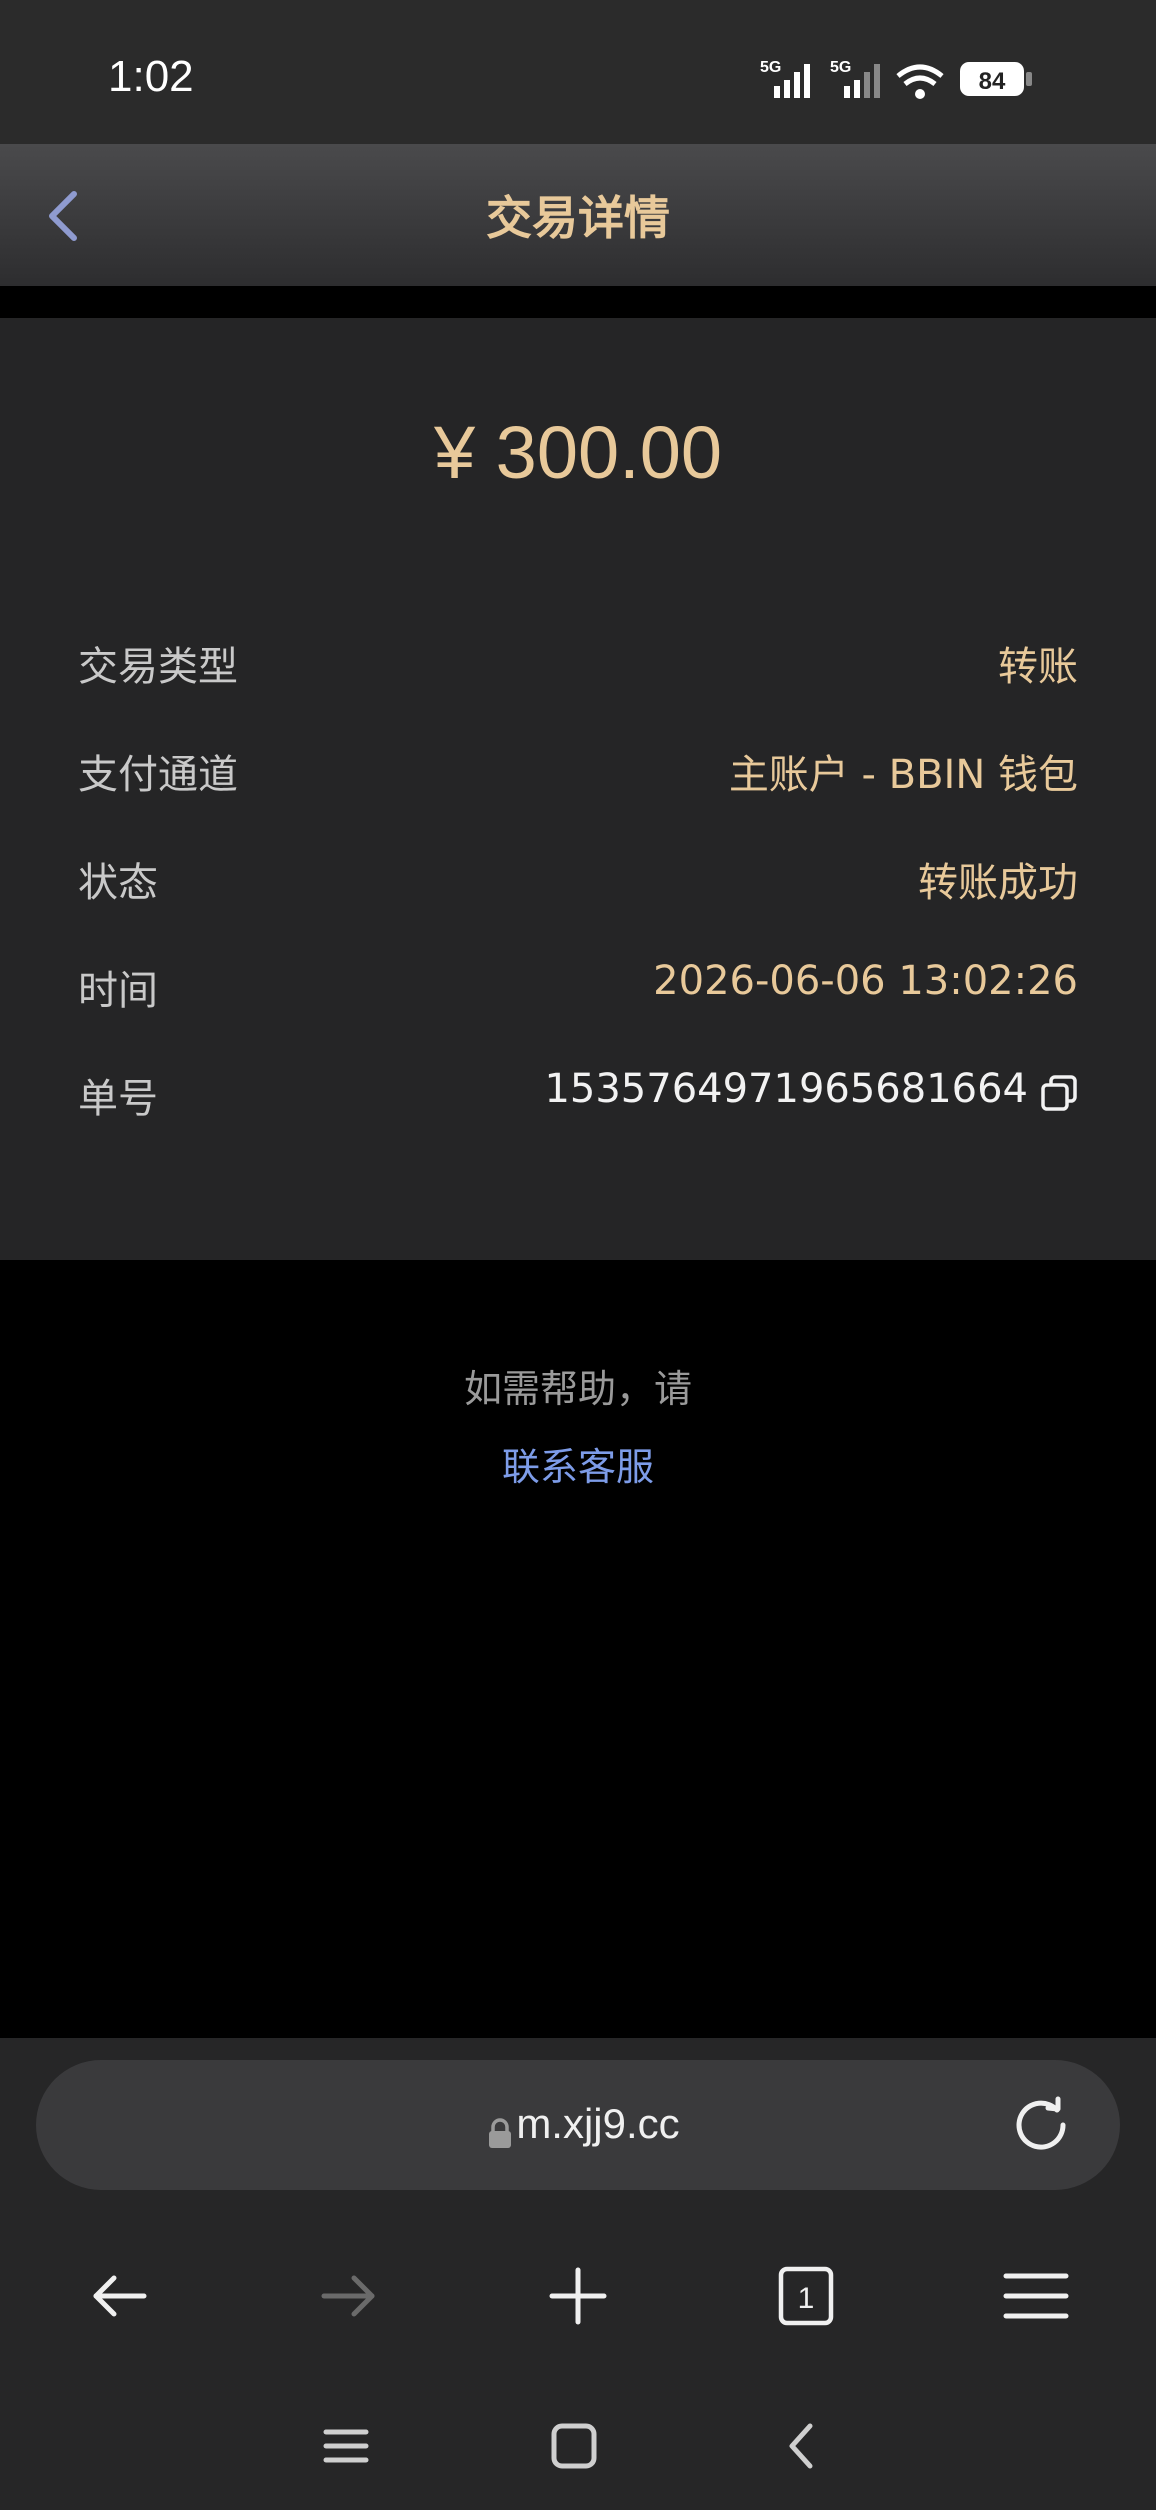  I want to click on system-recents-button, so click(346, 2446).